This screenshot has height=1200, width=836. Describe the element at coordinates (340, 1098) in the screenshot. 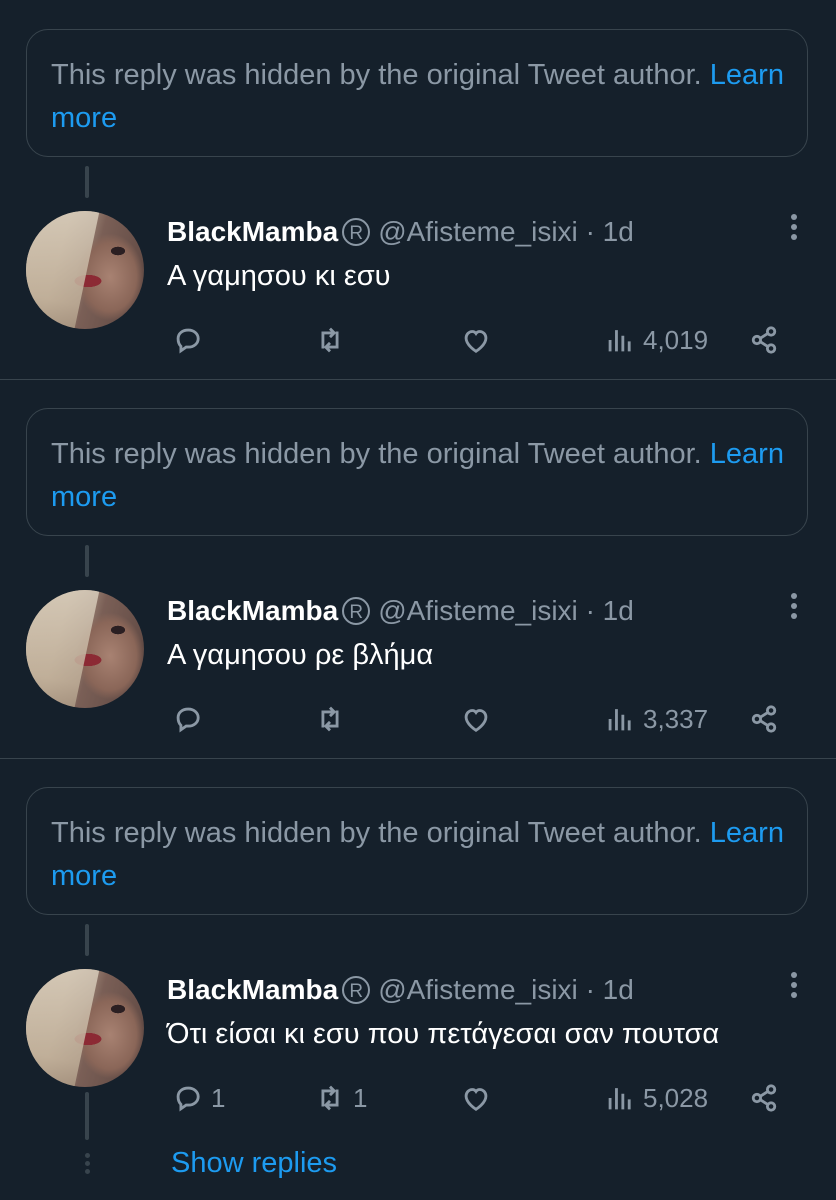

I see `retweet-button: 1` at that location.